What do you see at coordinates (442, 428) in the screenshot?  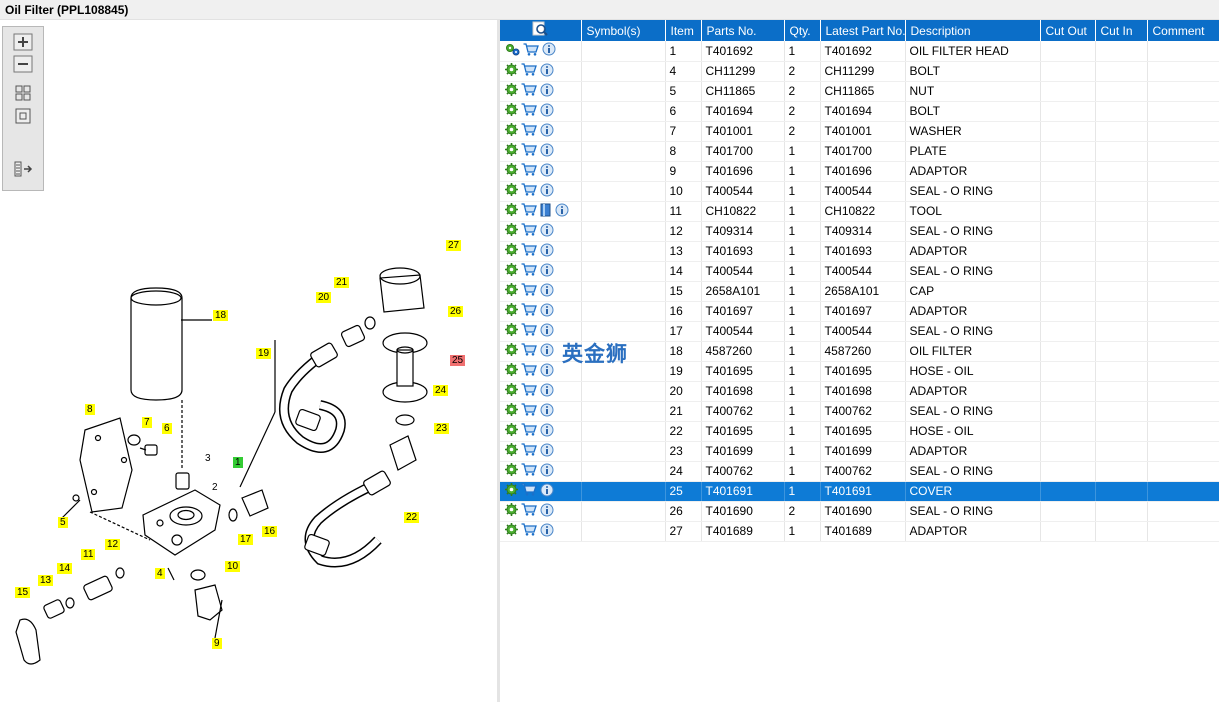 I see `callout-23: 23` at bounding box center [442, 428].